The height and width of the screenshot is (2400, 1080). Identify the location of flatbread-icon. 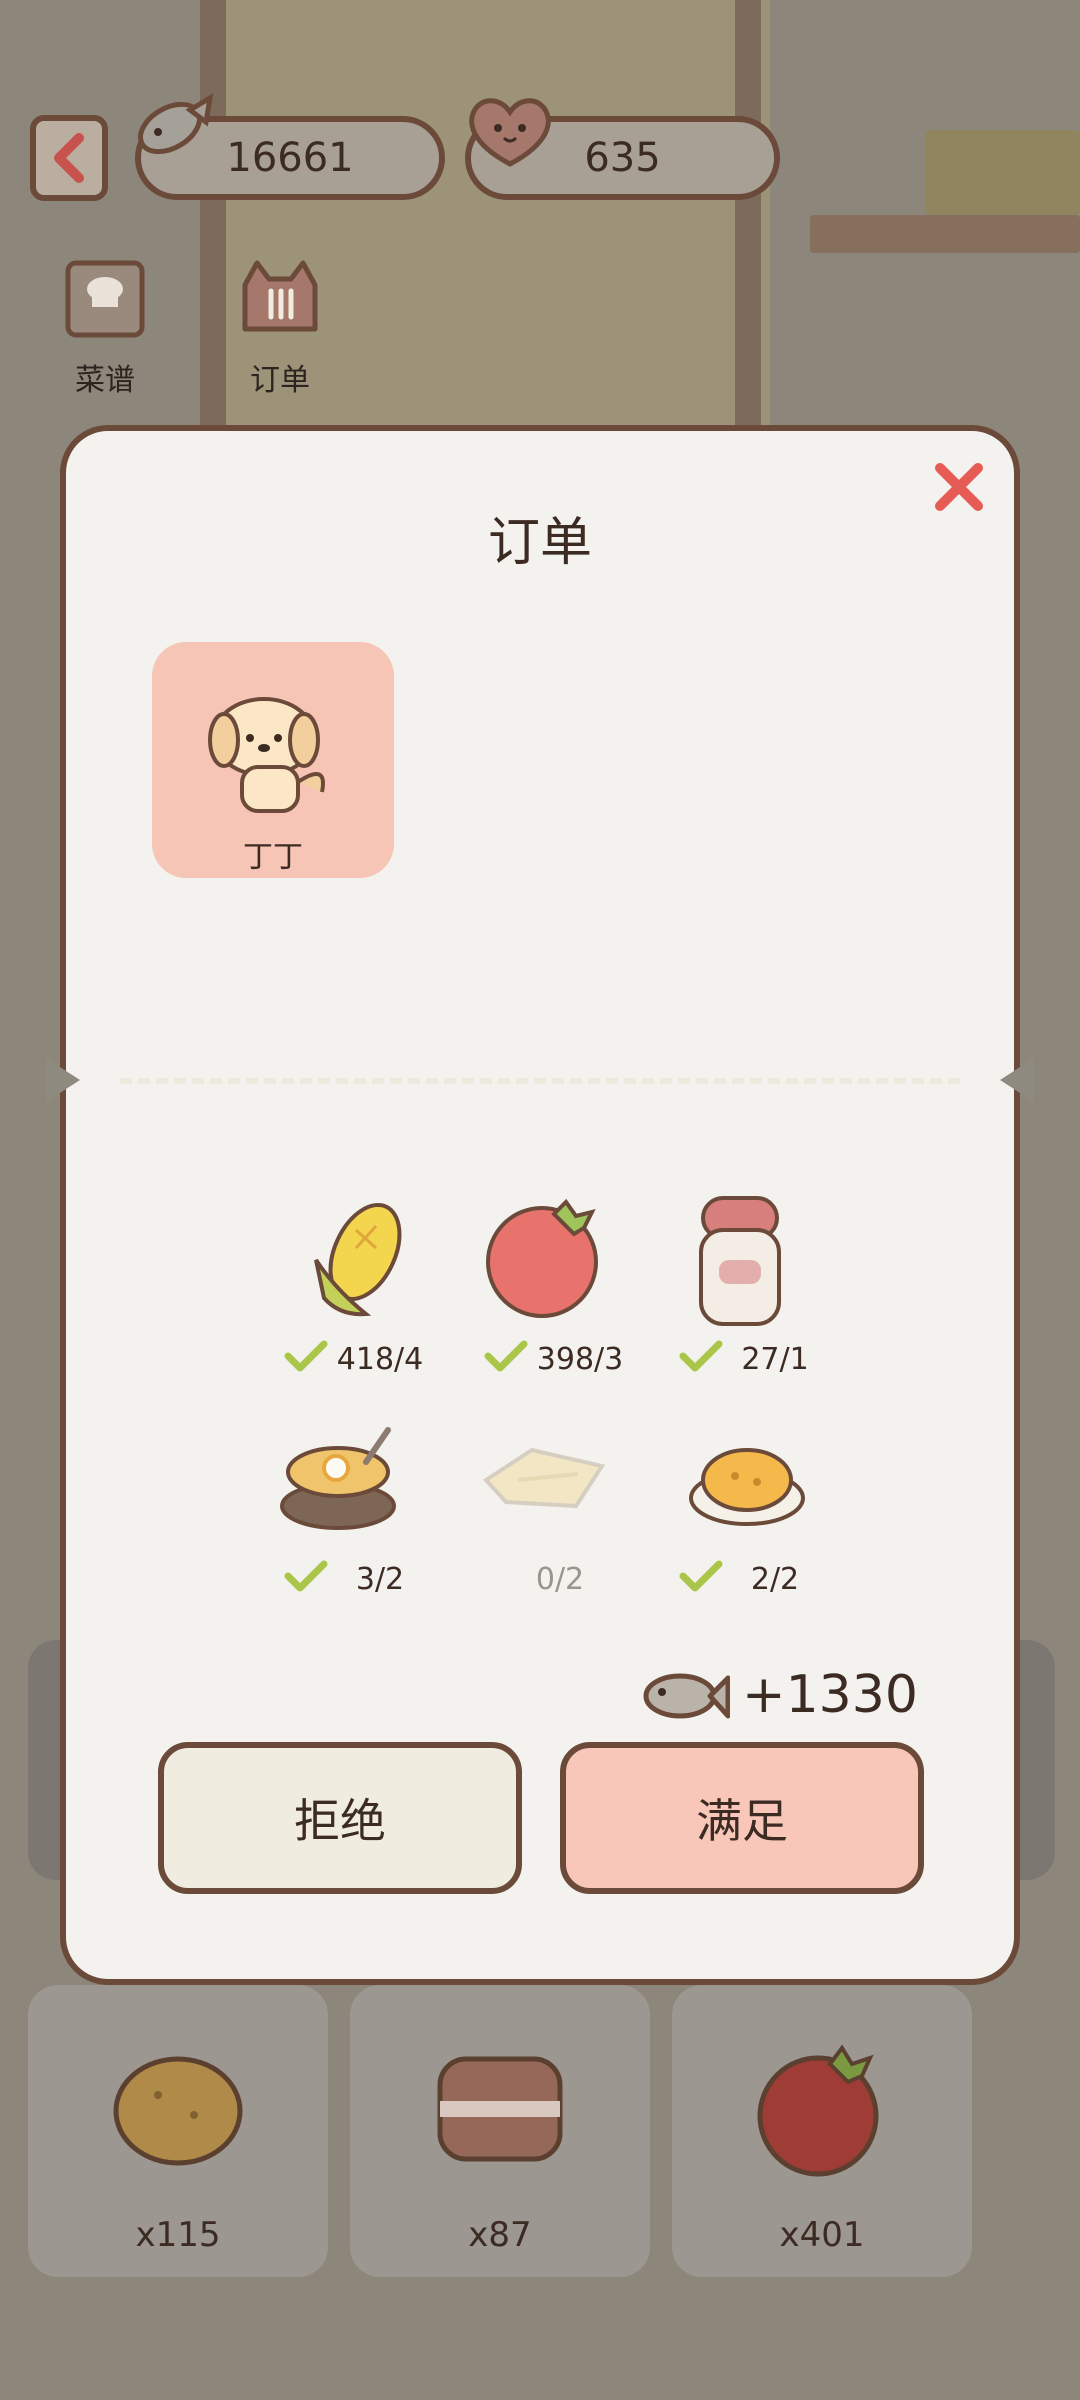
(544, 1478).